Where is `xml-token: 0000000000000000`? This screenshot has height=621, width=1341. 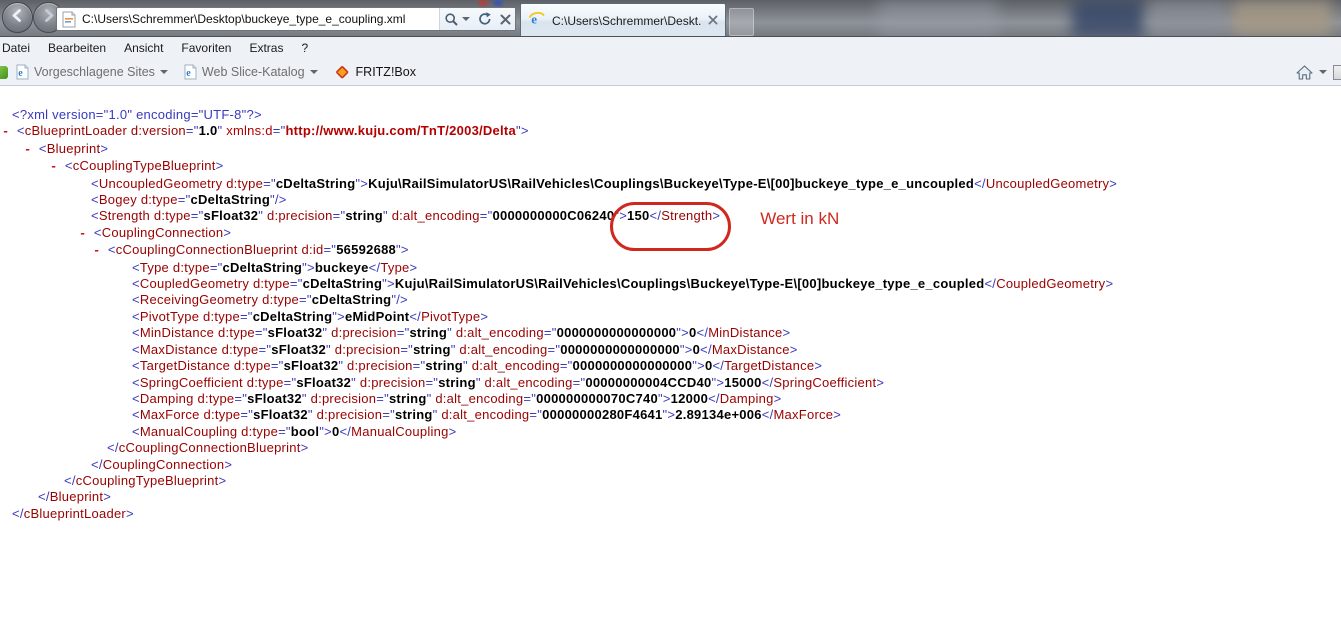 xml-token: 0000000000000000 is located at coordinates (616, 333).